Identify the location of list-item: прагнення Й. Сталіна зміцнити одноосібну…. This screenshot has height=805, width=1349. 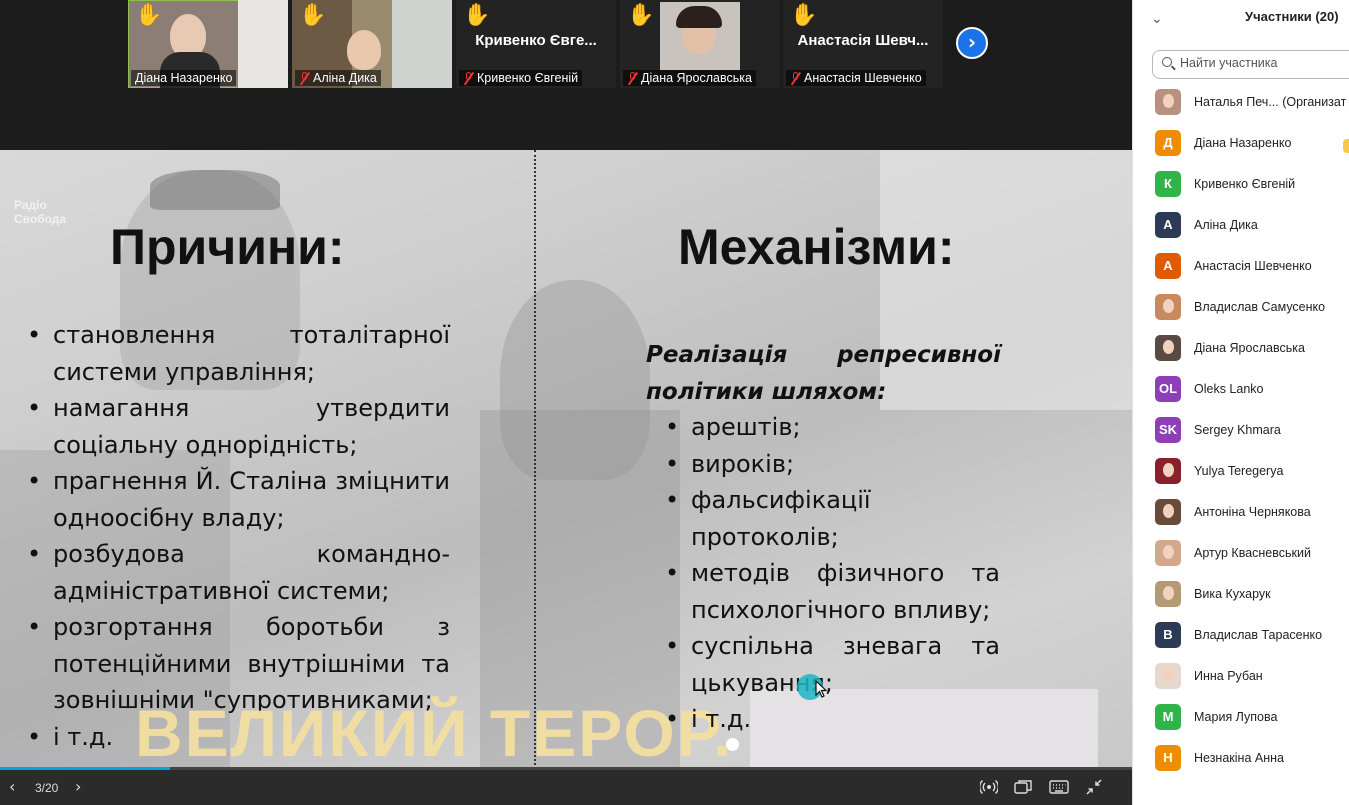
(238, 499).